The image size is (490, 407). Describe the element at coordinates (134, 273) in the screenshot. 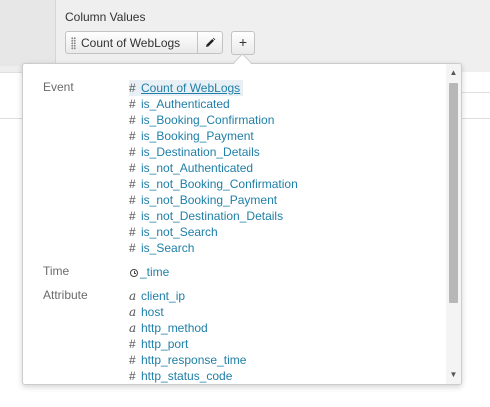

I see `clock-icon` at that location.